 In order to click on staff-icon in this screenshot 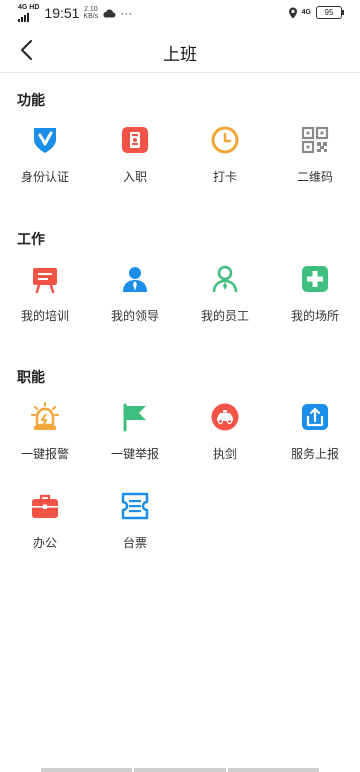, I will do `click(225, 279)`.